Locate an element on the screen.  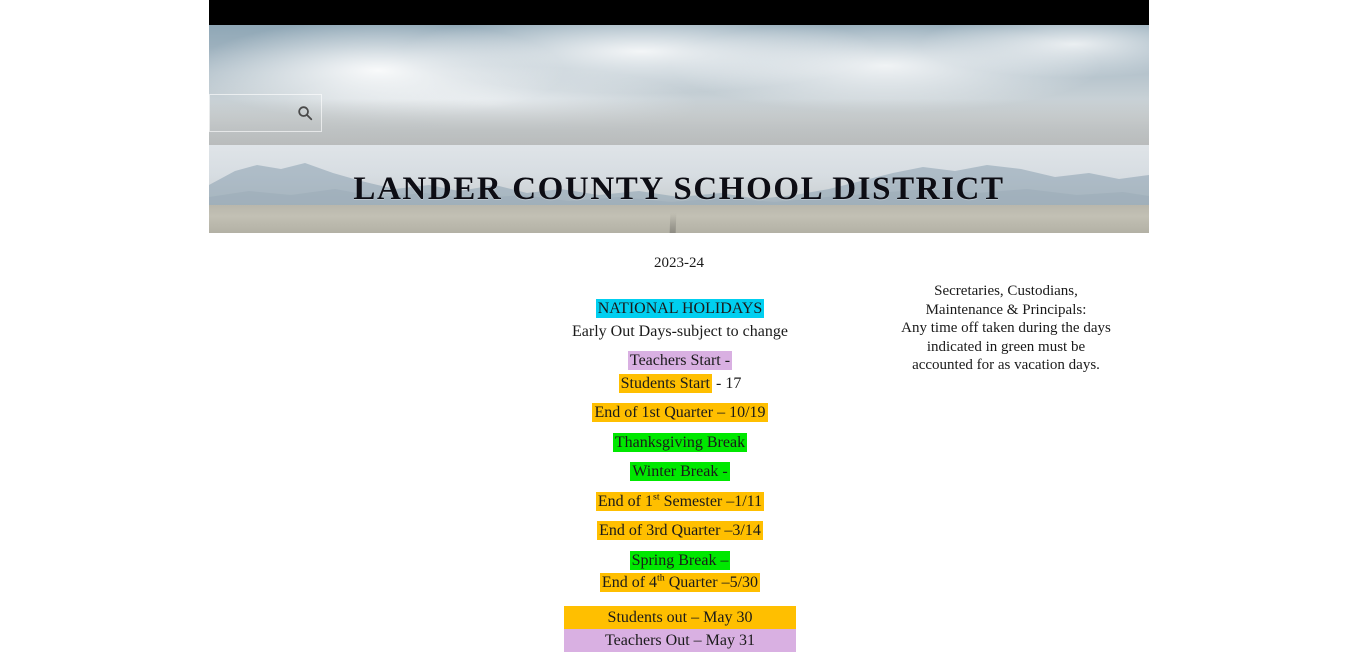
end-1st-semester-pre: End of 1 is located at coordinates (625, 501).